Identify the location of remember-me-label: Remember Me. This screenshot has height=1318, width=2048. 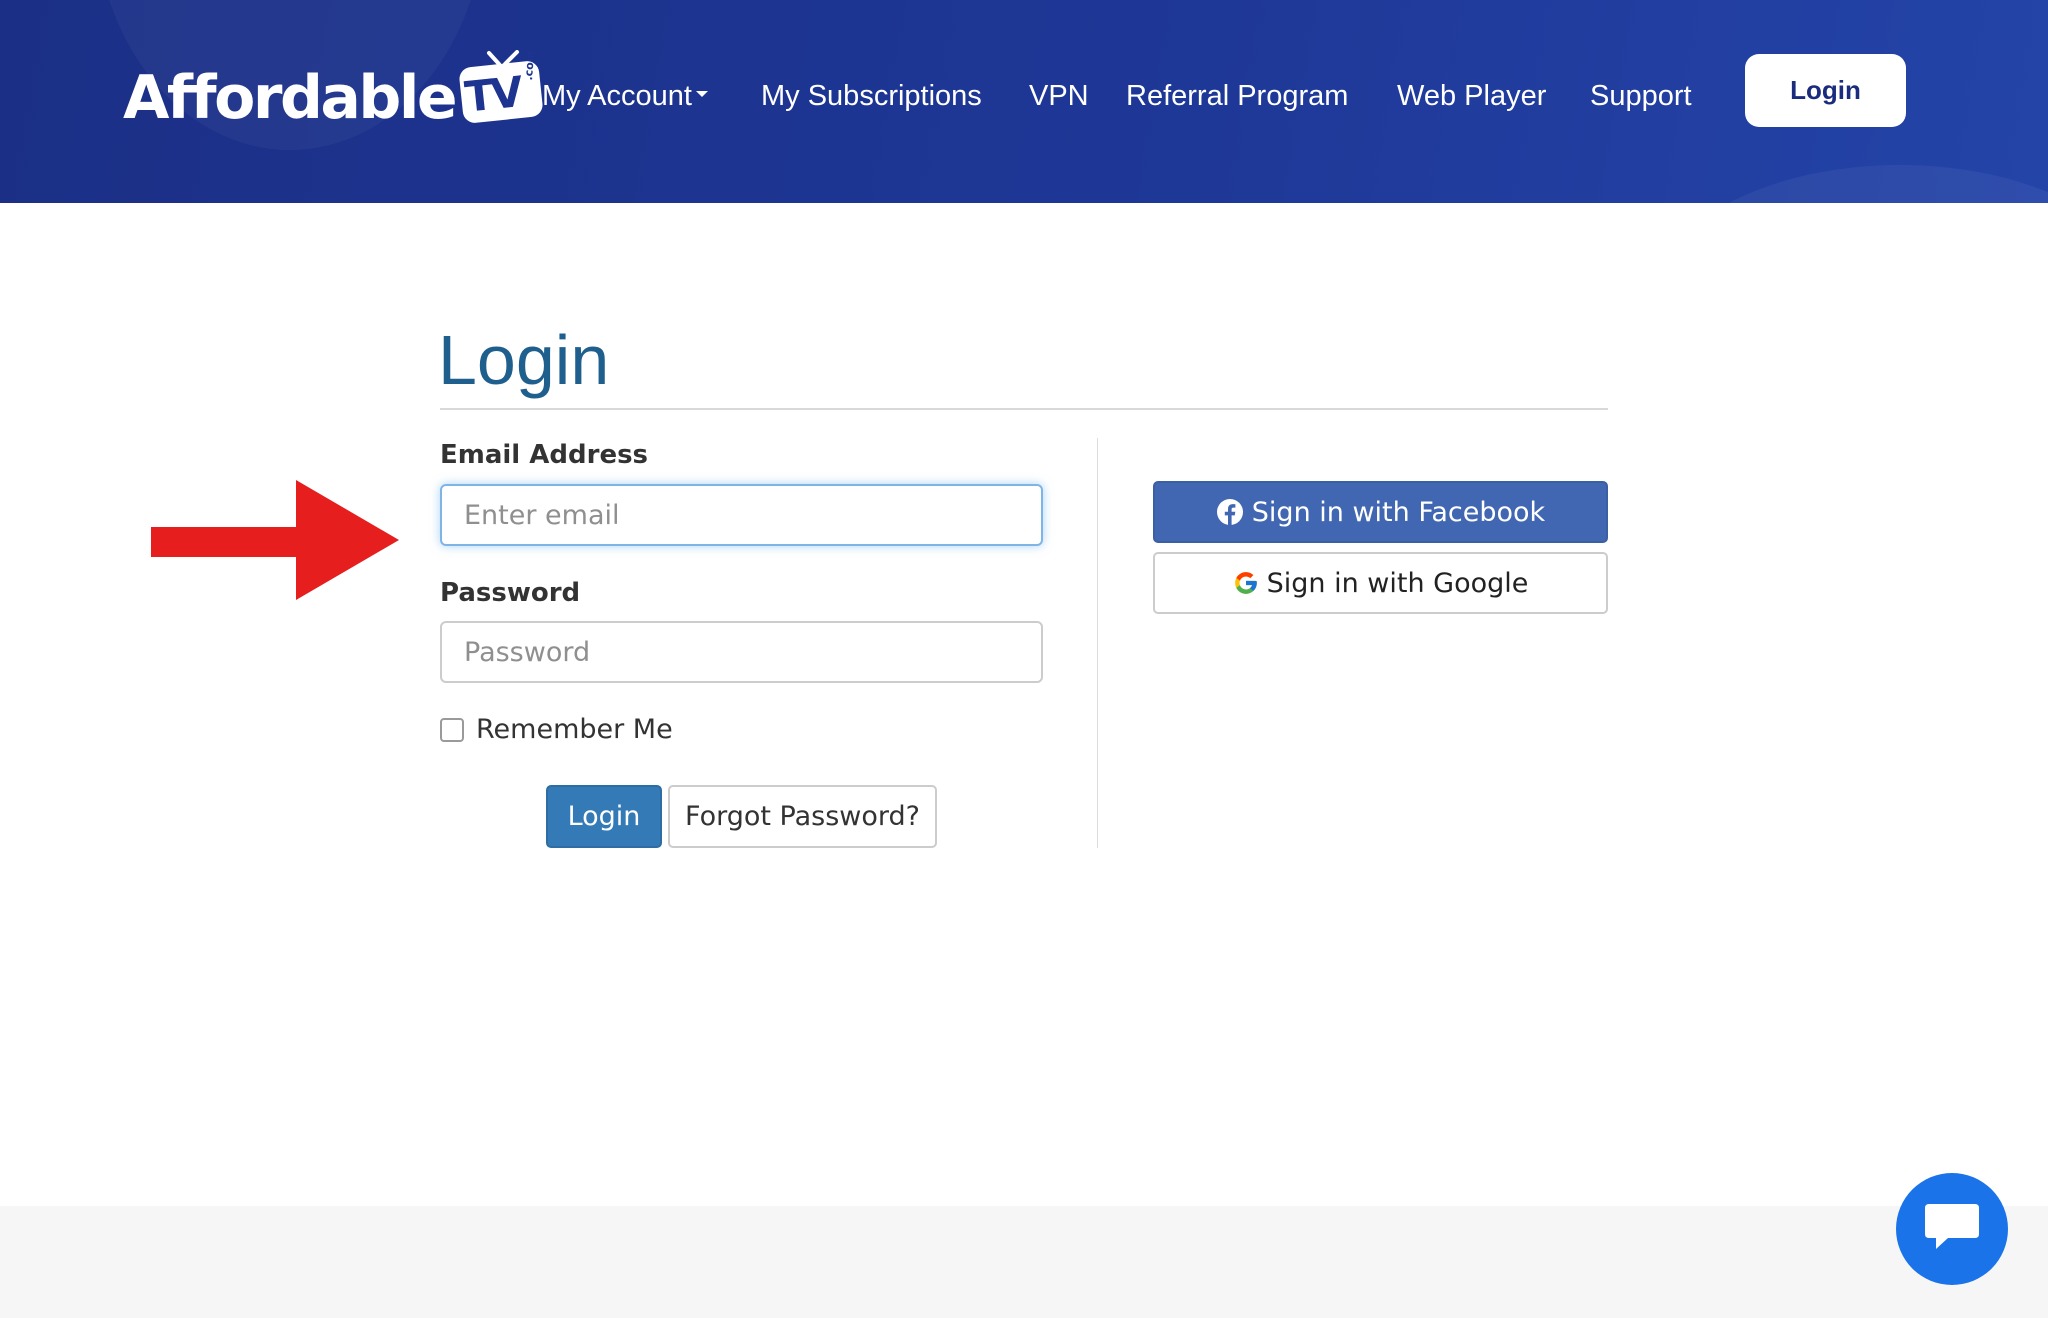
(574, 729).